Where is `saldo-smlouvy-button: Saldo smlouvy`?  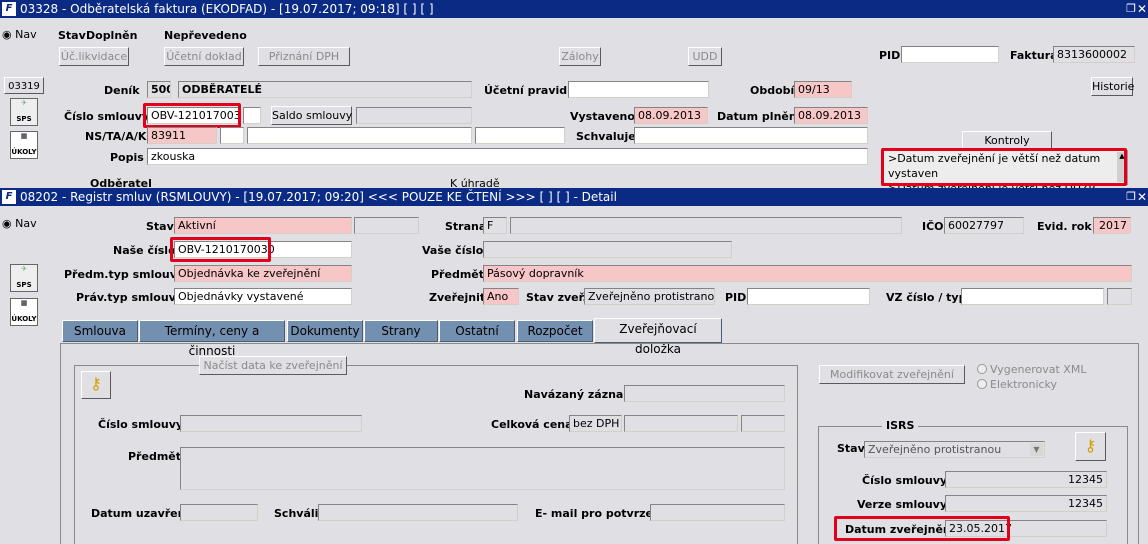 saldo-smlouvy-button: Saldo smlouvy is located at coordinates (311, 115).